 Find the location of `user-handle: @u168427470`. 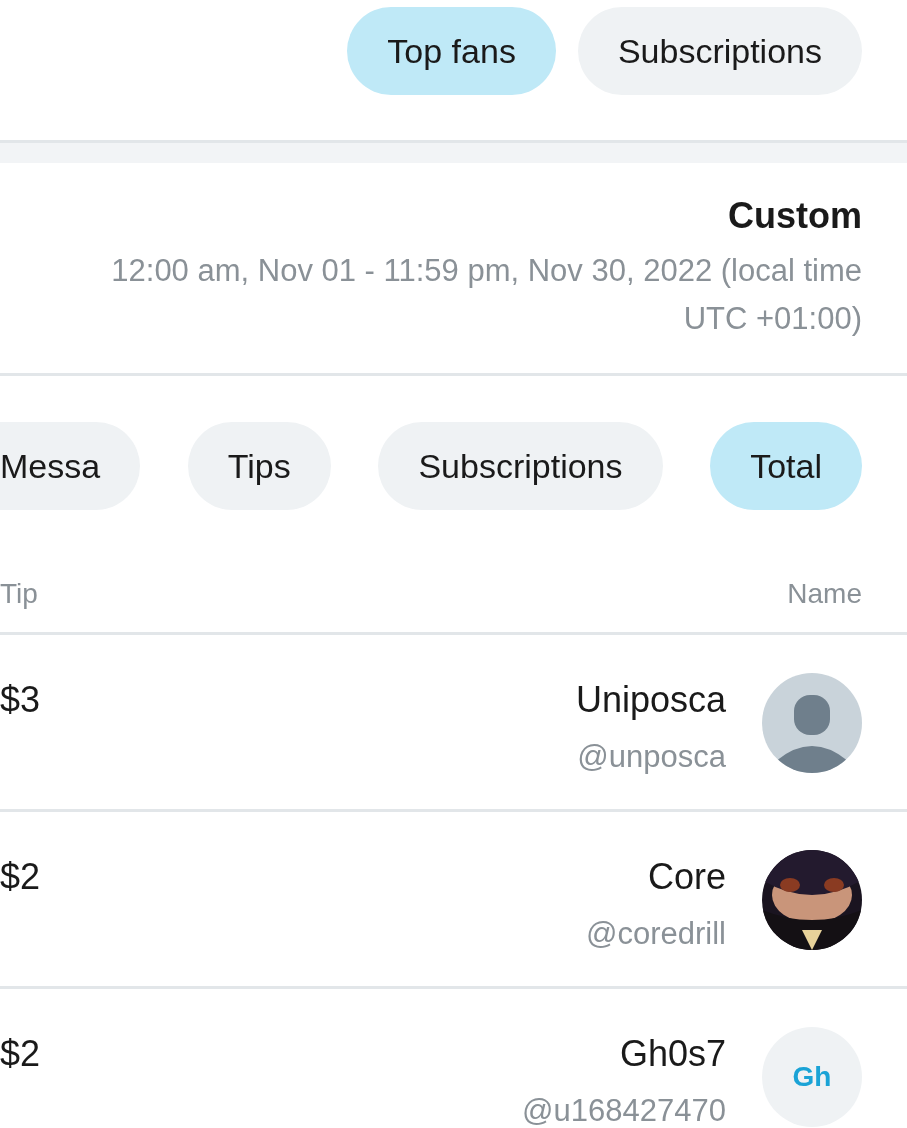

user-handle: @u168427470 is located at coordinates (624, 1110).